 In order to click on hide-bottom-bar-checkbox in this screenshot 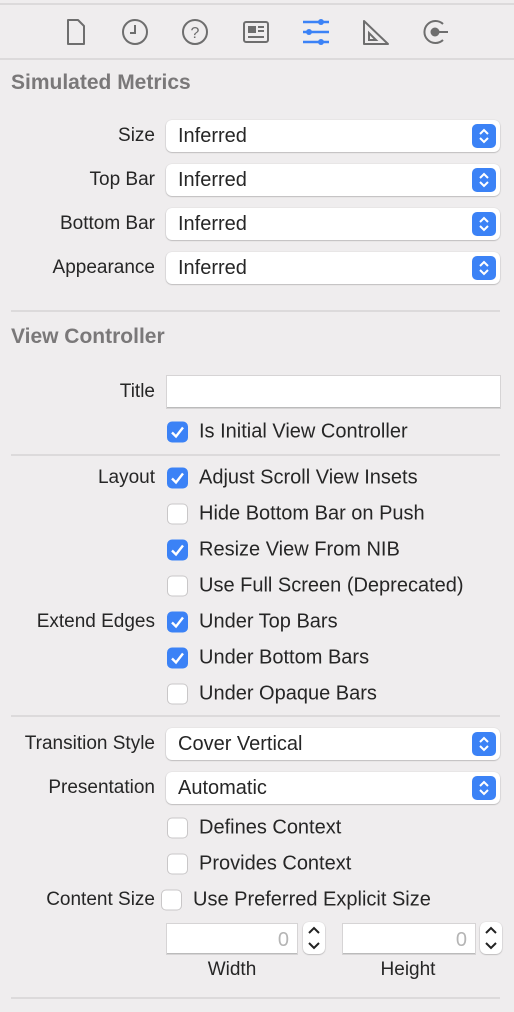, I will do `click(177, 514)`.